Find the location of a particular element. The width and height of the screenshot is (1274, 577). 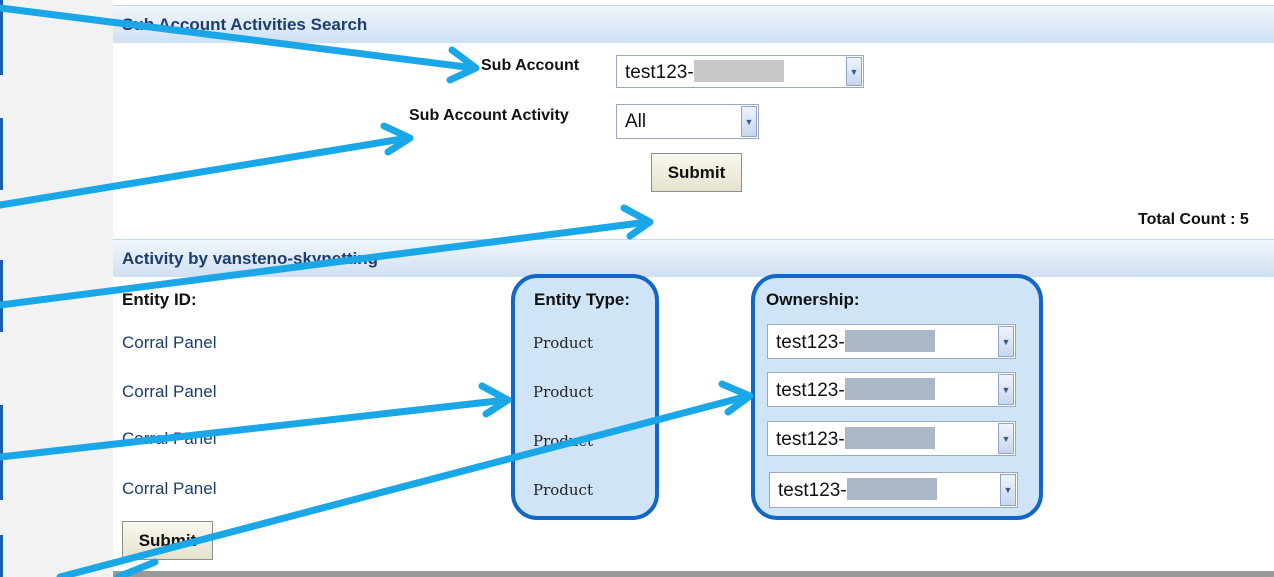

total-count: Total Count : 5 is located at coordinates (1193, 219).